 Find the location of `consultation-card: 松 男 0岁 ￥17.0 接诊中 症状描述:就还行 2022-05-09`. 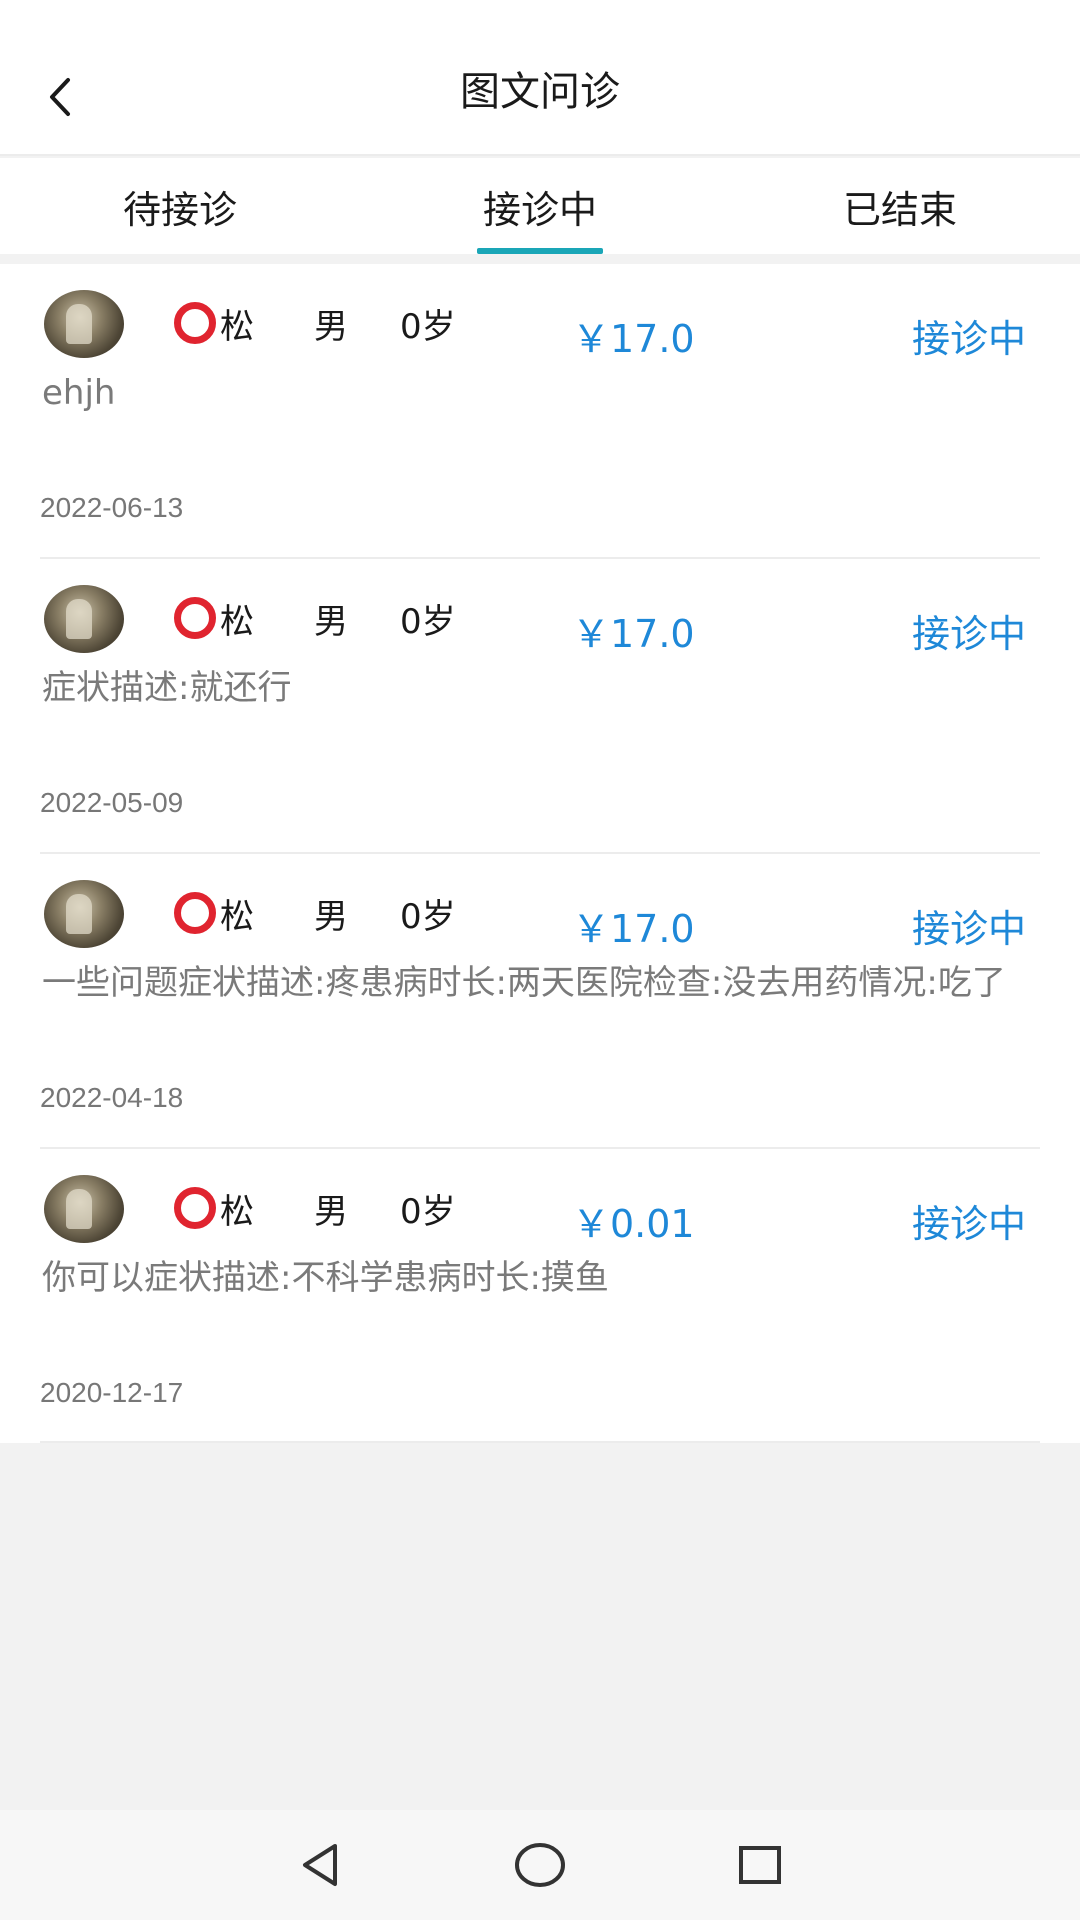

consultation-card: 松 男 0岁 ￥17.0 接诊中 症状描述:就还行 2022-05-09 is located at coordinates (540, 706).